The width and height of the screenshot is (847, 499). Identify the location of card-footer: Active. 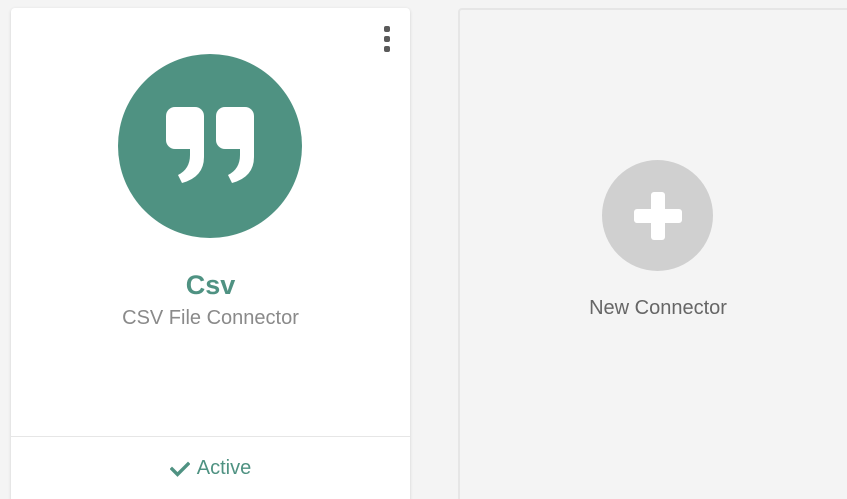
(210, 467).